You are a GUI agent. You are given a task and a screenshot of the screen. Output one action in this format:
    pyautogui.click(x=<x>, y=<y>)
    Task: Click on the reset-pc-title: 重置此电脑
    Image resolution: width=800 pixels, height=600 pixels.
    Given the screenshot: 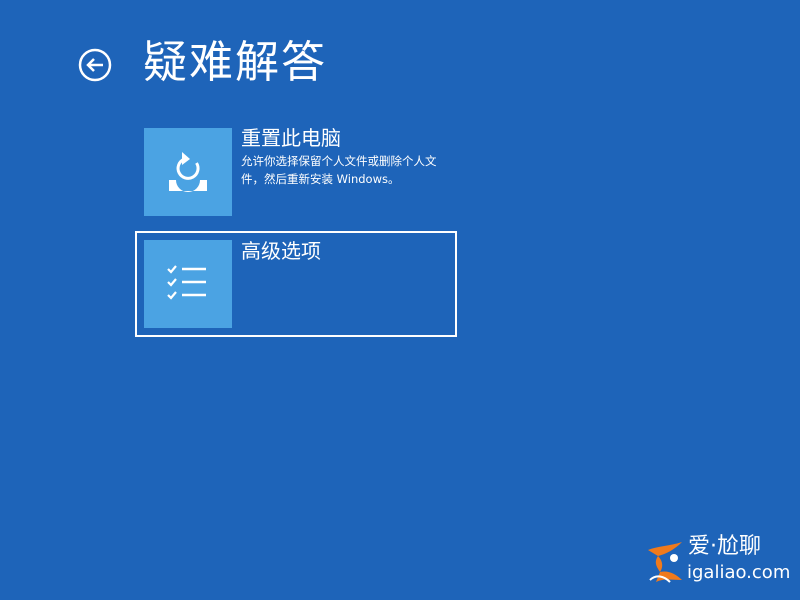 What is the action you would take?
    pyautogui.click(x=291, y=138)
    